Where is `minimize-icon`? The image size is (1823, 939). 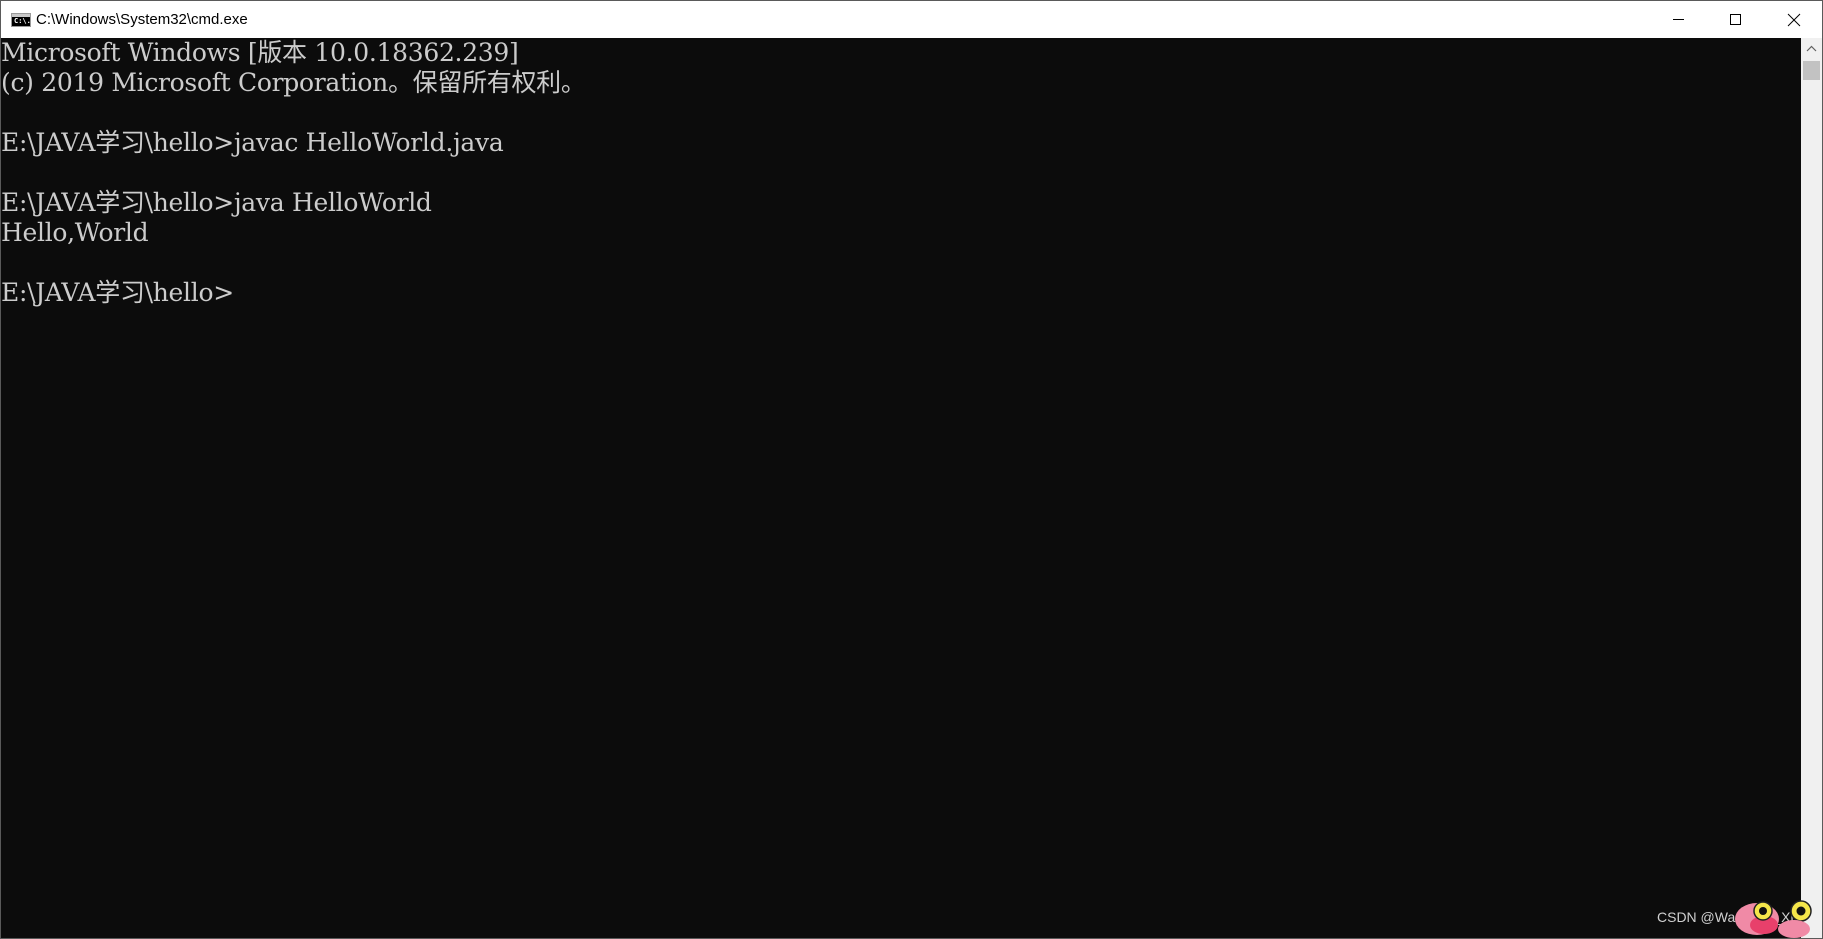 minimize-icon is located at coordinates (1678, 19).